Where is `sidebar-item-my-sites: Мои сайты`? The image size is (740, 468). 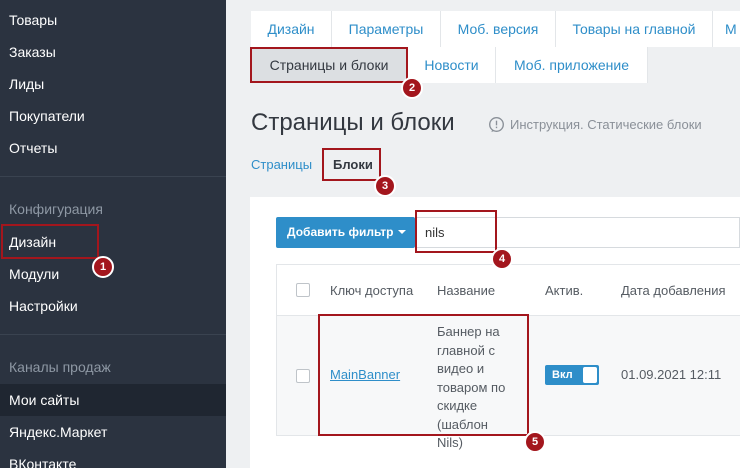
sidebar-item-my-sites: Мои сайты is located at coordinates (113, 400).